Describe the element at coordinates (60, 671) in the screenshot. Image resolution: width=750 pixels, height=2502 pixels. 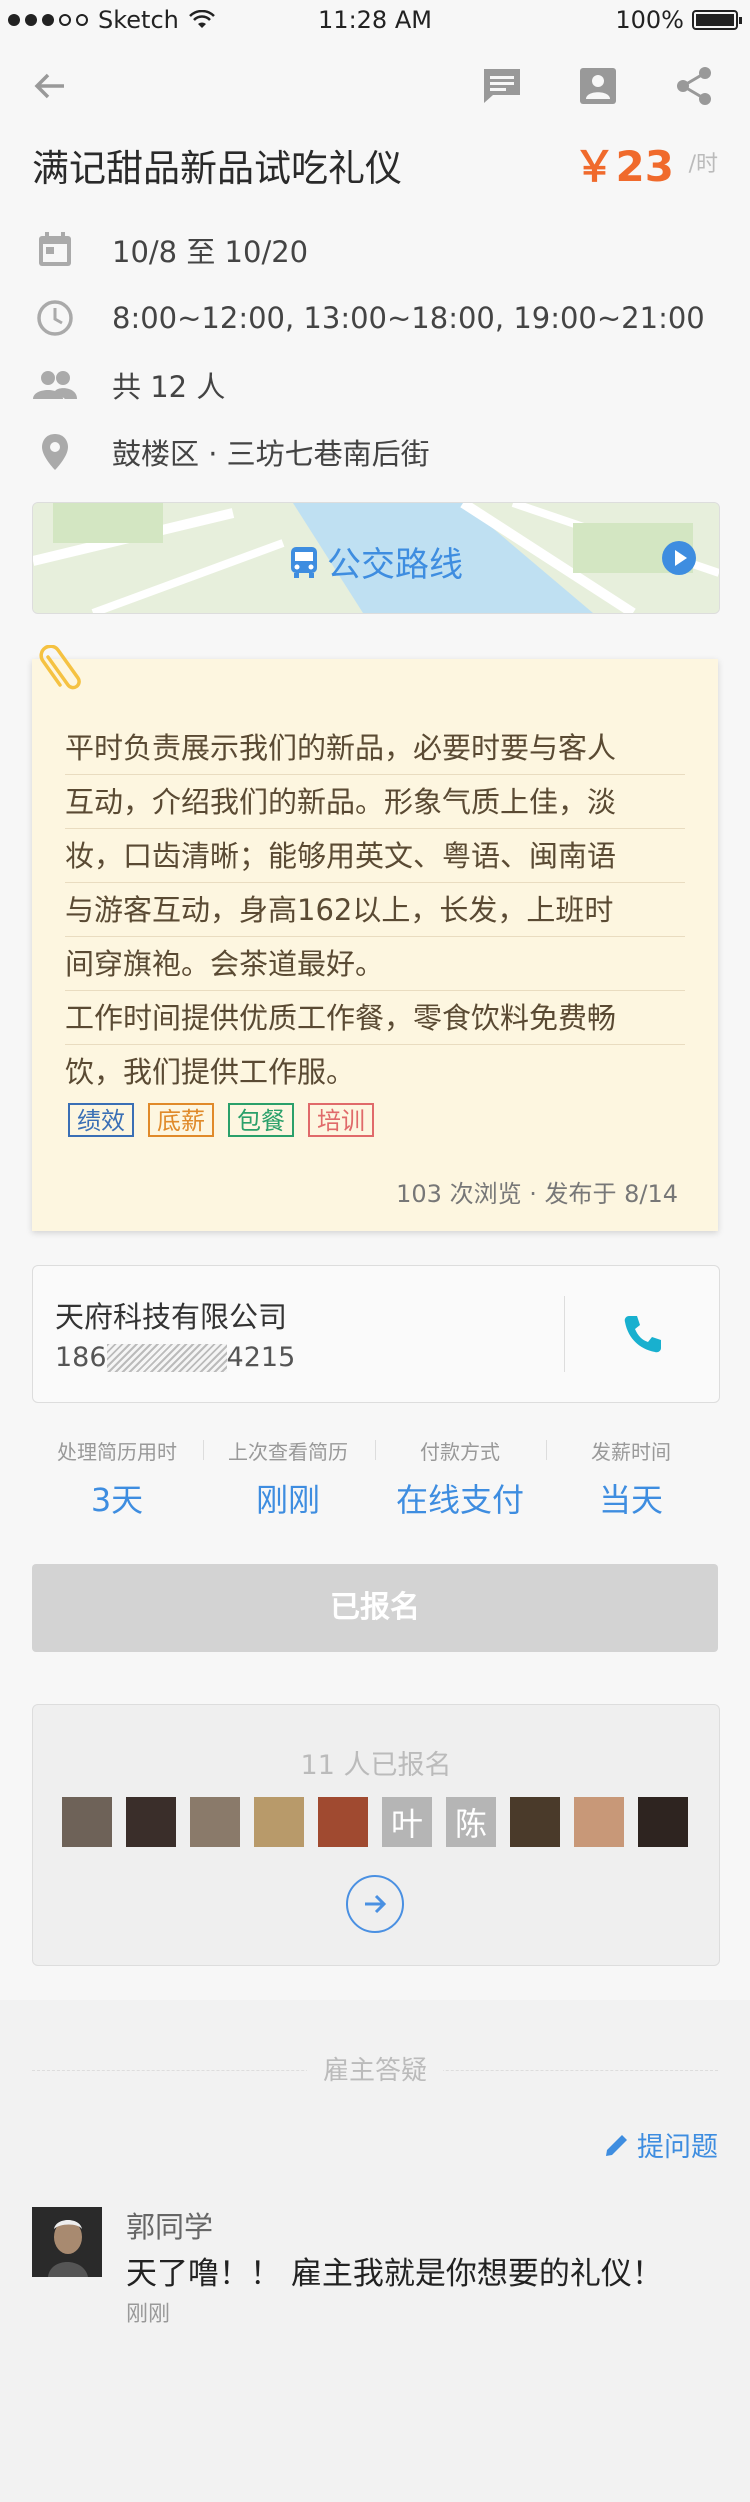
I see `paperclip-icon` at that location.